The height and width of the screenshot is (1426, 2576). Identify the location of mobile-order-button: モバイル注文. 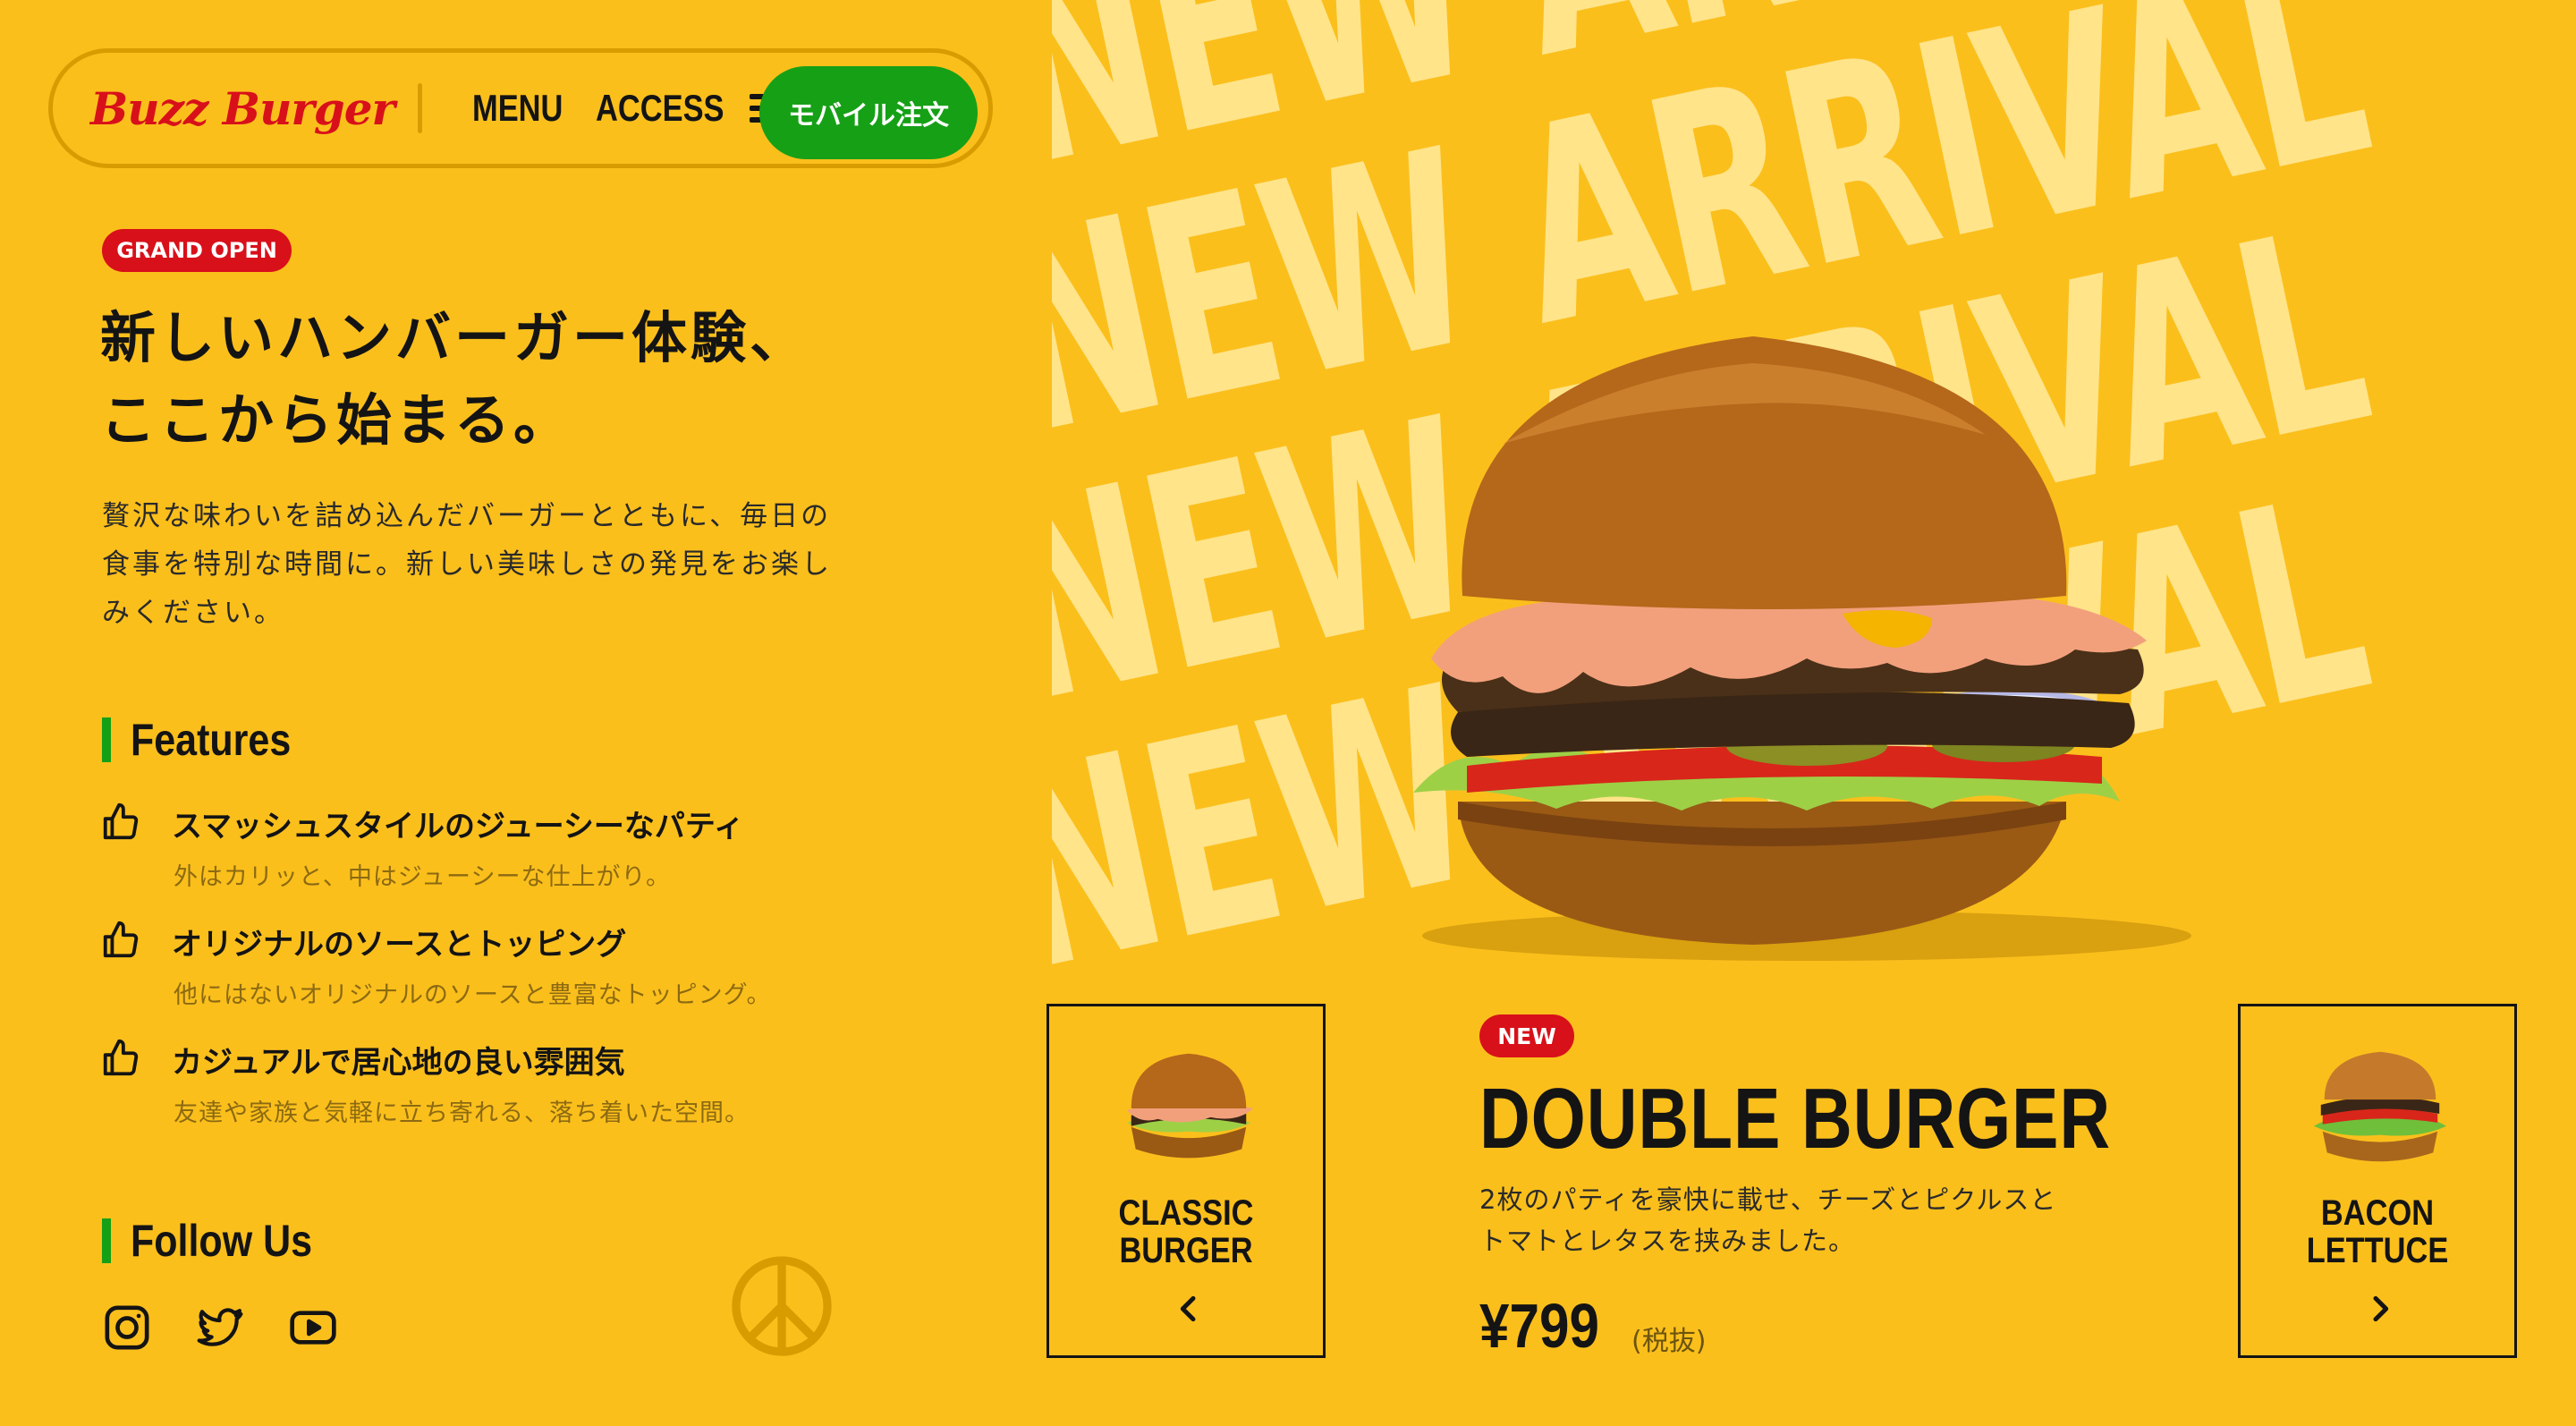
(868, 113).